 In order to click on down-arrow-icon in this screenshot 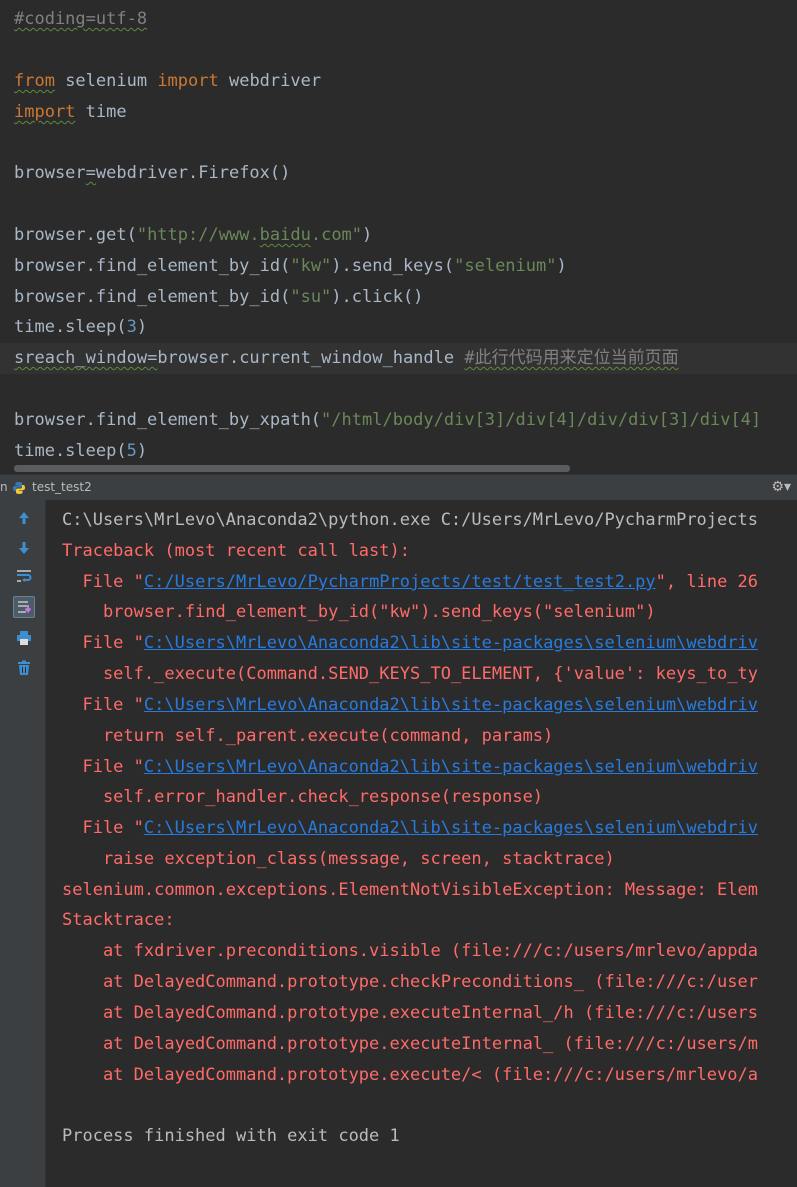, I will do `click(24, 548)`.